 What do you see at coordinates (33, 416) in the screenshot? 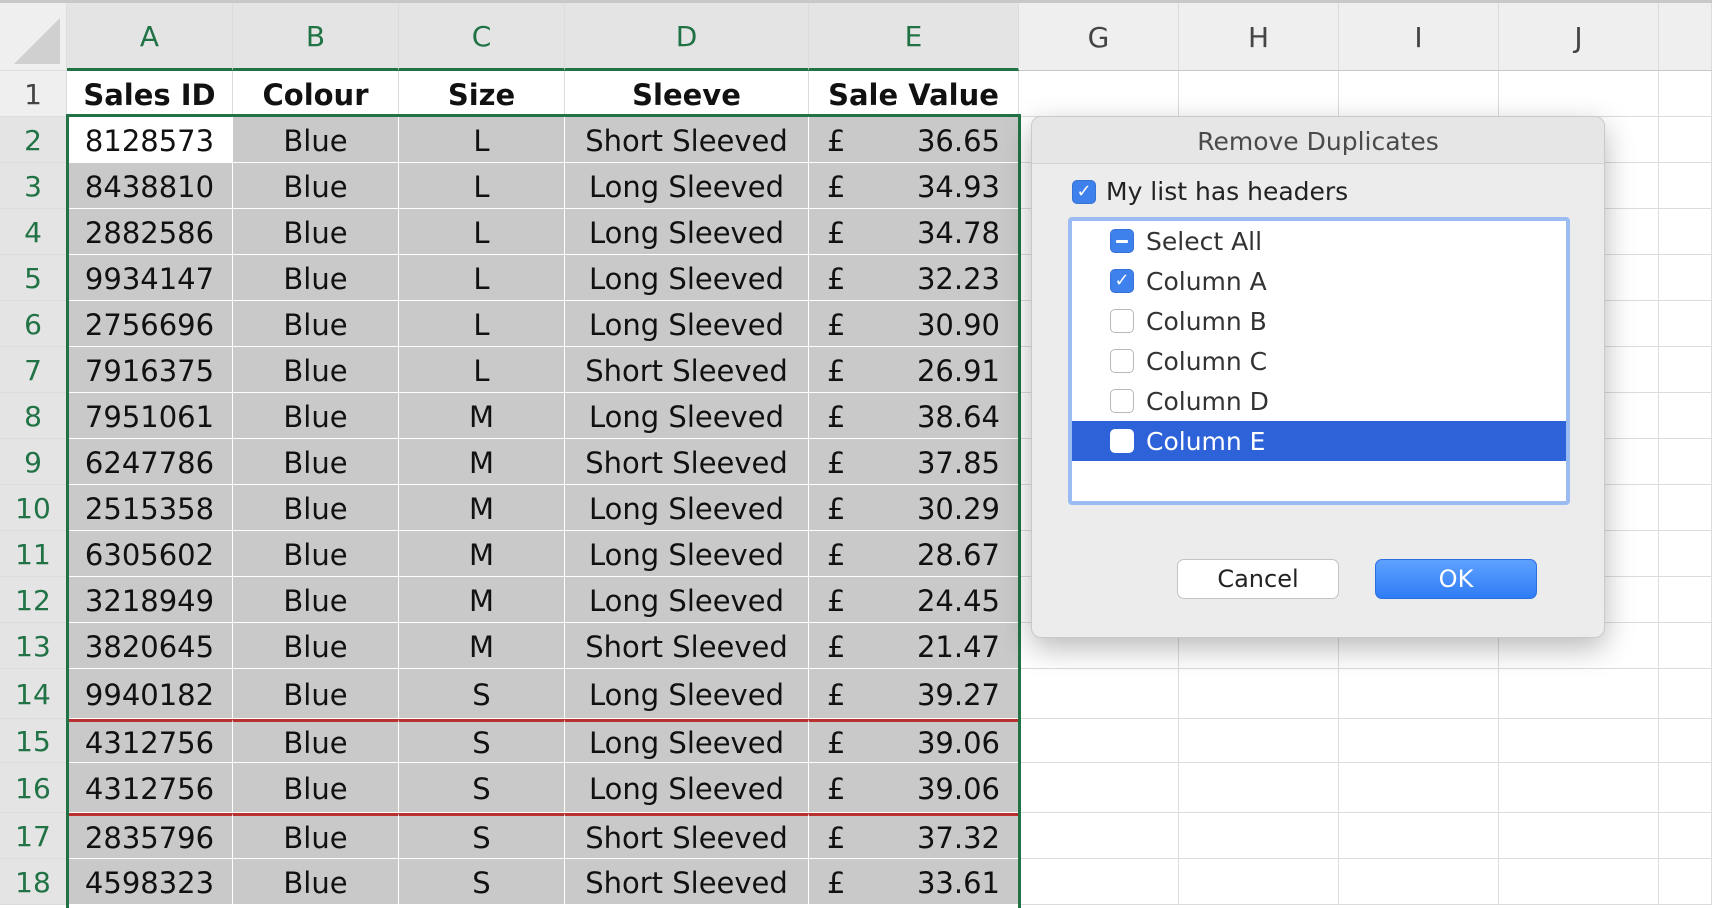
I see `row-header-8: 8` at bounding box center [33, 416].